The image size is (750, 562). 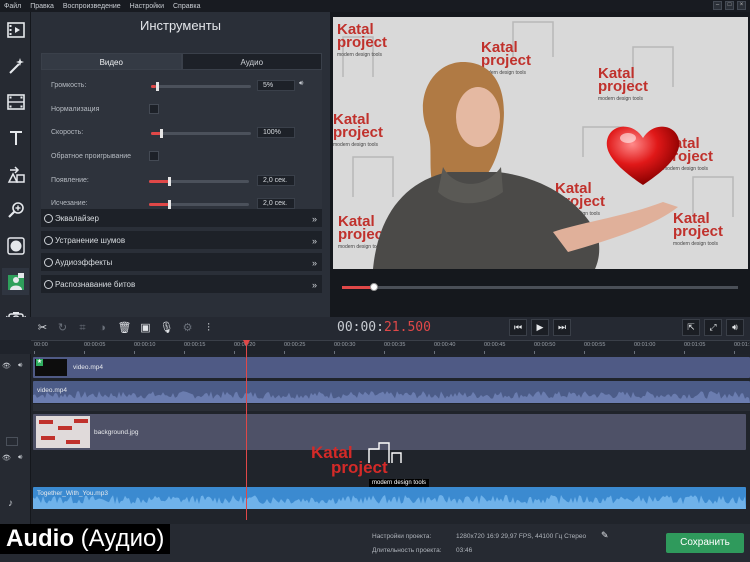 I want to click on previous-button: ⏮︎, so click(x=518, y=327).